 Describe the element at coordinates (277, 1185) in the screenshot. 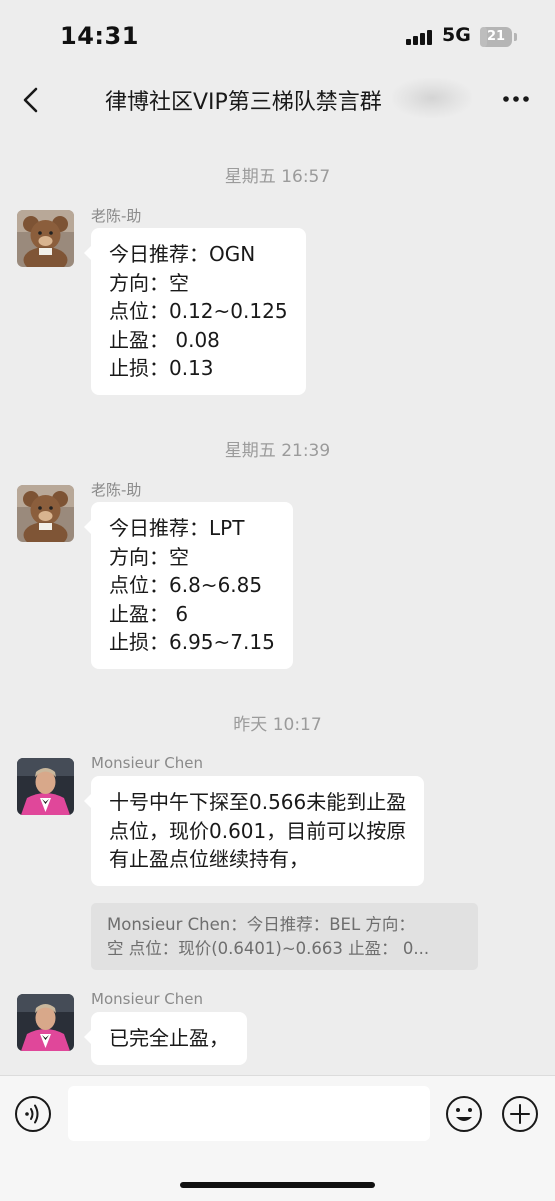

I see `home-indicator` at that location.